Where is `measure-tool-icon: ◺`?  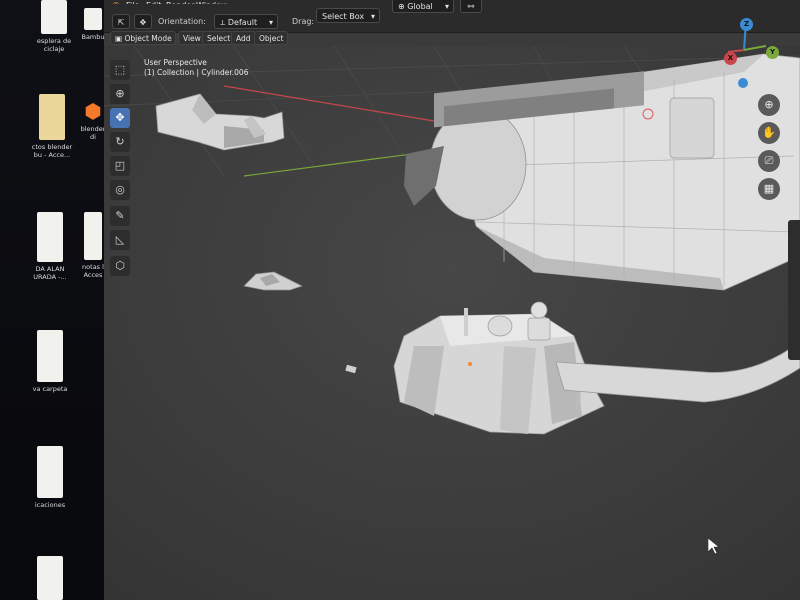 measure-tool-icon: ◺ is located at coordinates (120, 240).